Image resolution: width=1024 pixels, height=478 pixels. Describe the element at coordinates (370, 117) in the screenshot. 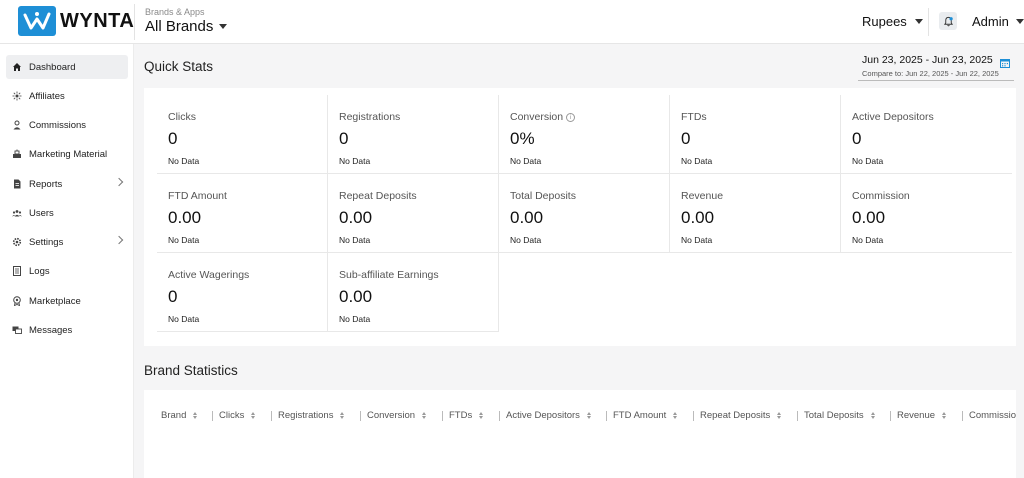

I see `stat-label: Registrations` at that location.